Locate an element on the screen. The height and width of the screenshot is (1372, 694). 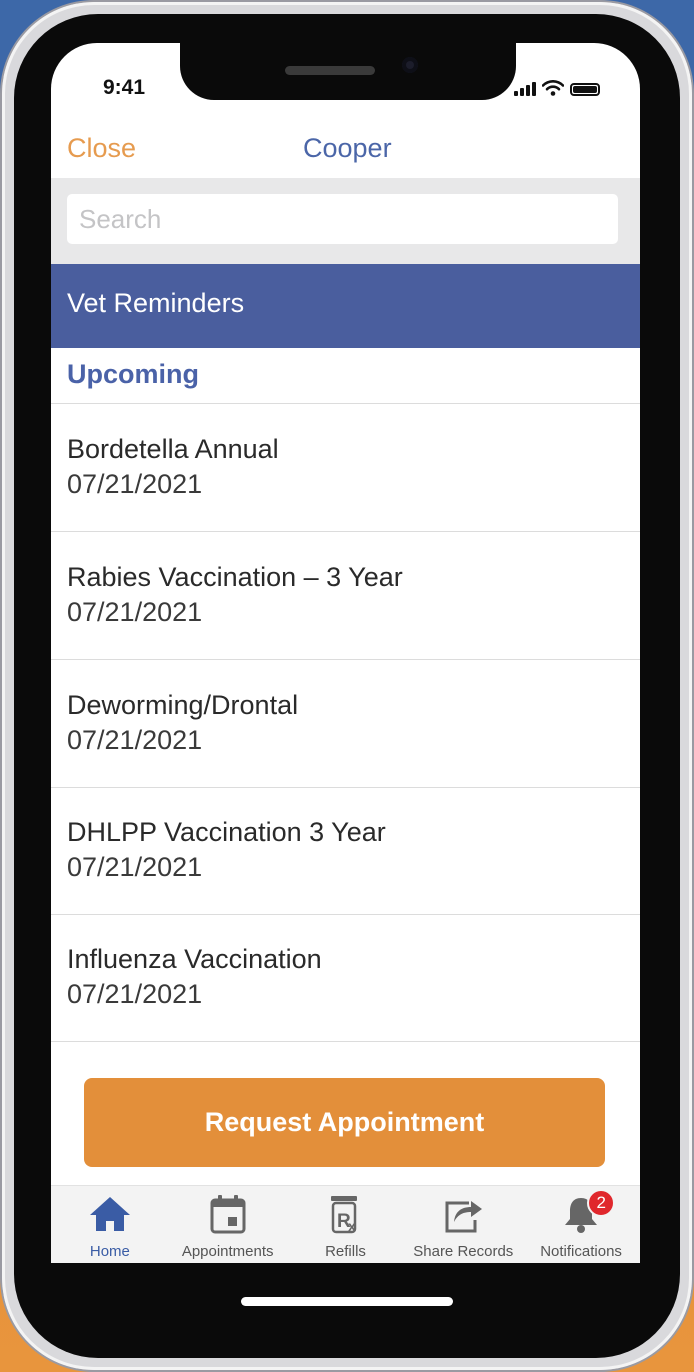
share-icon is located at coordinates (464, 1217).